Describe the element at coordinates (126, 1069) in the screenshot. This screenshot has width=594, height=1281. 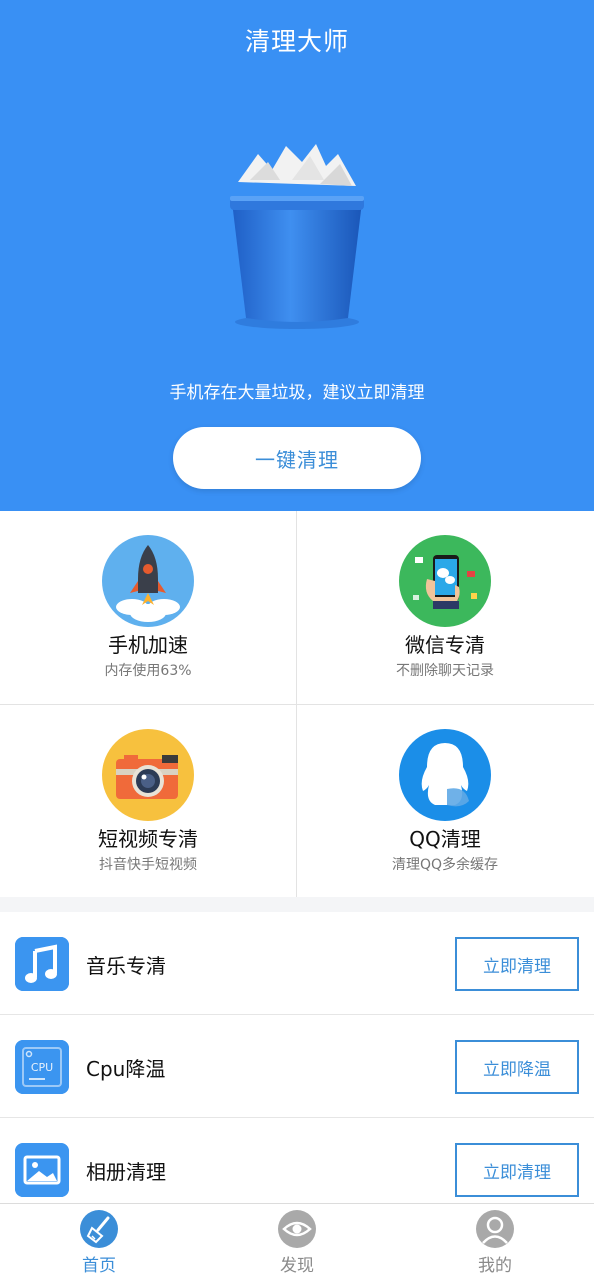
I see `list-item-label: Cpu降温` at that location.